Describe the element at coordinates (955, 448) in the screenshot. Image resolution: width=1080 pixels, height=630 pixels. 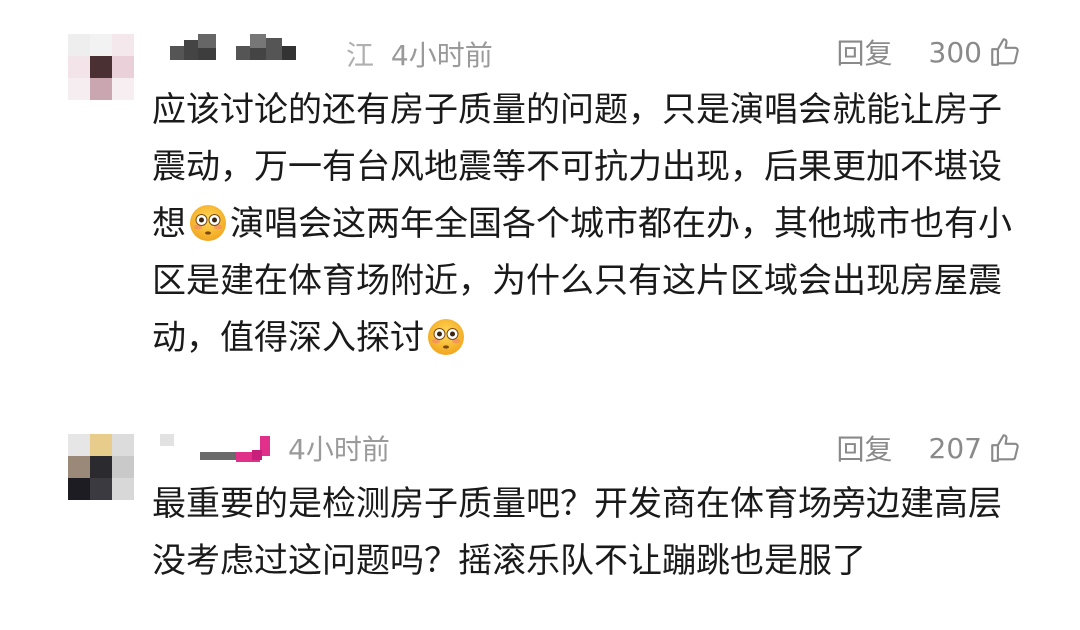
I see `like-count: 207` at that location.